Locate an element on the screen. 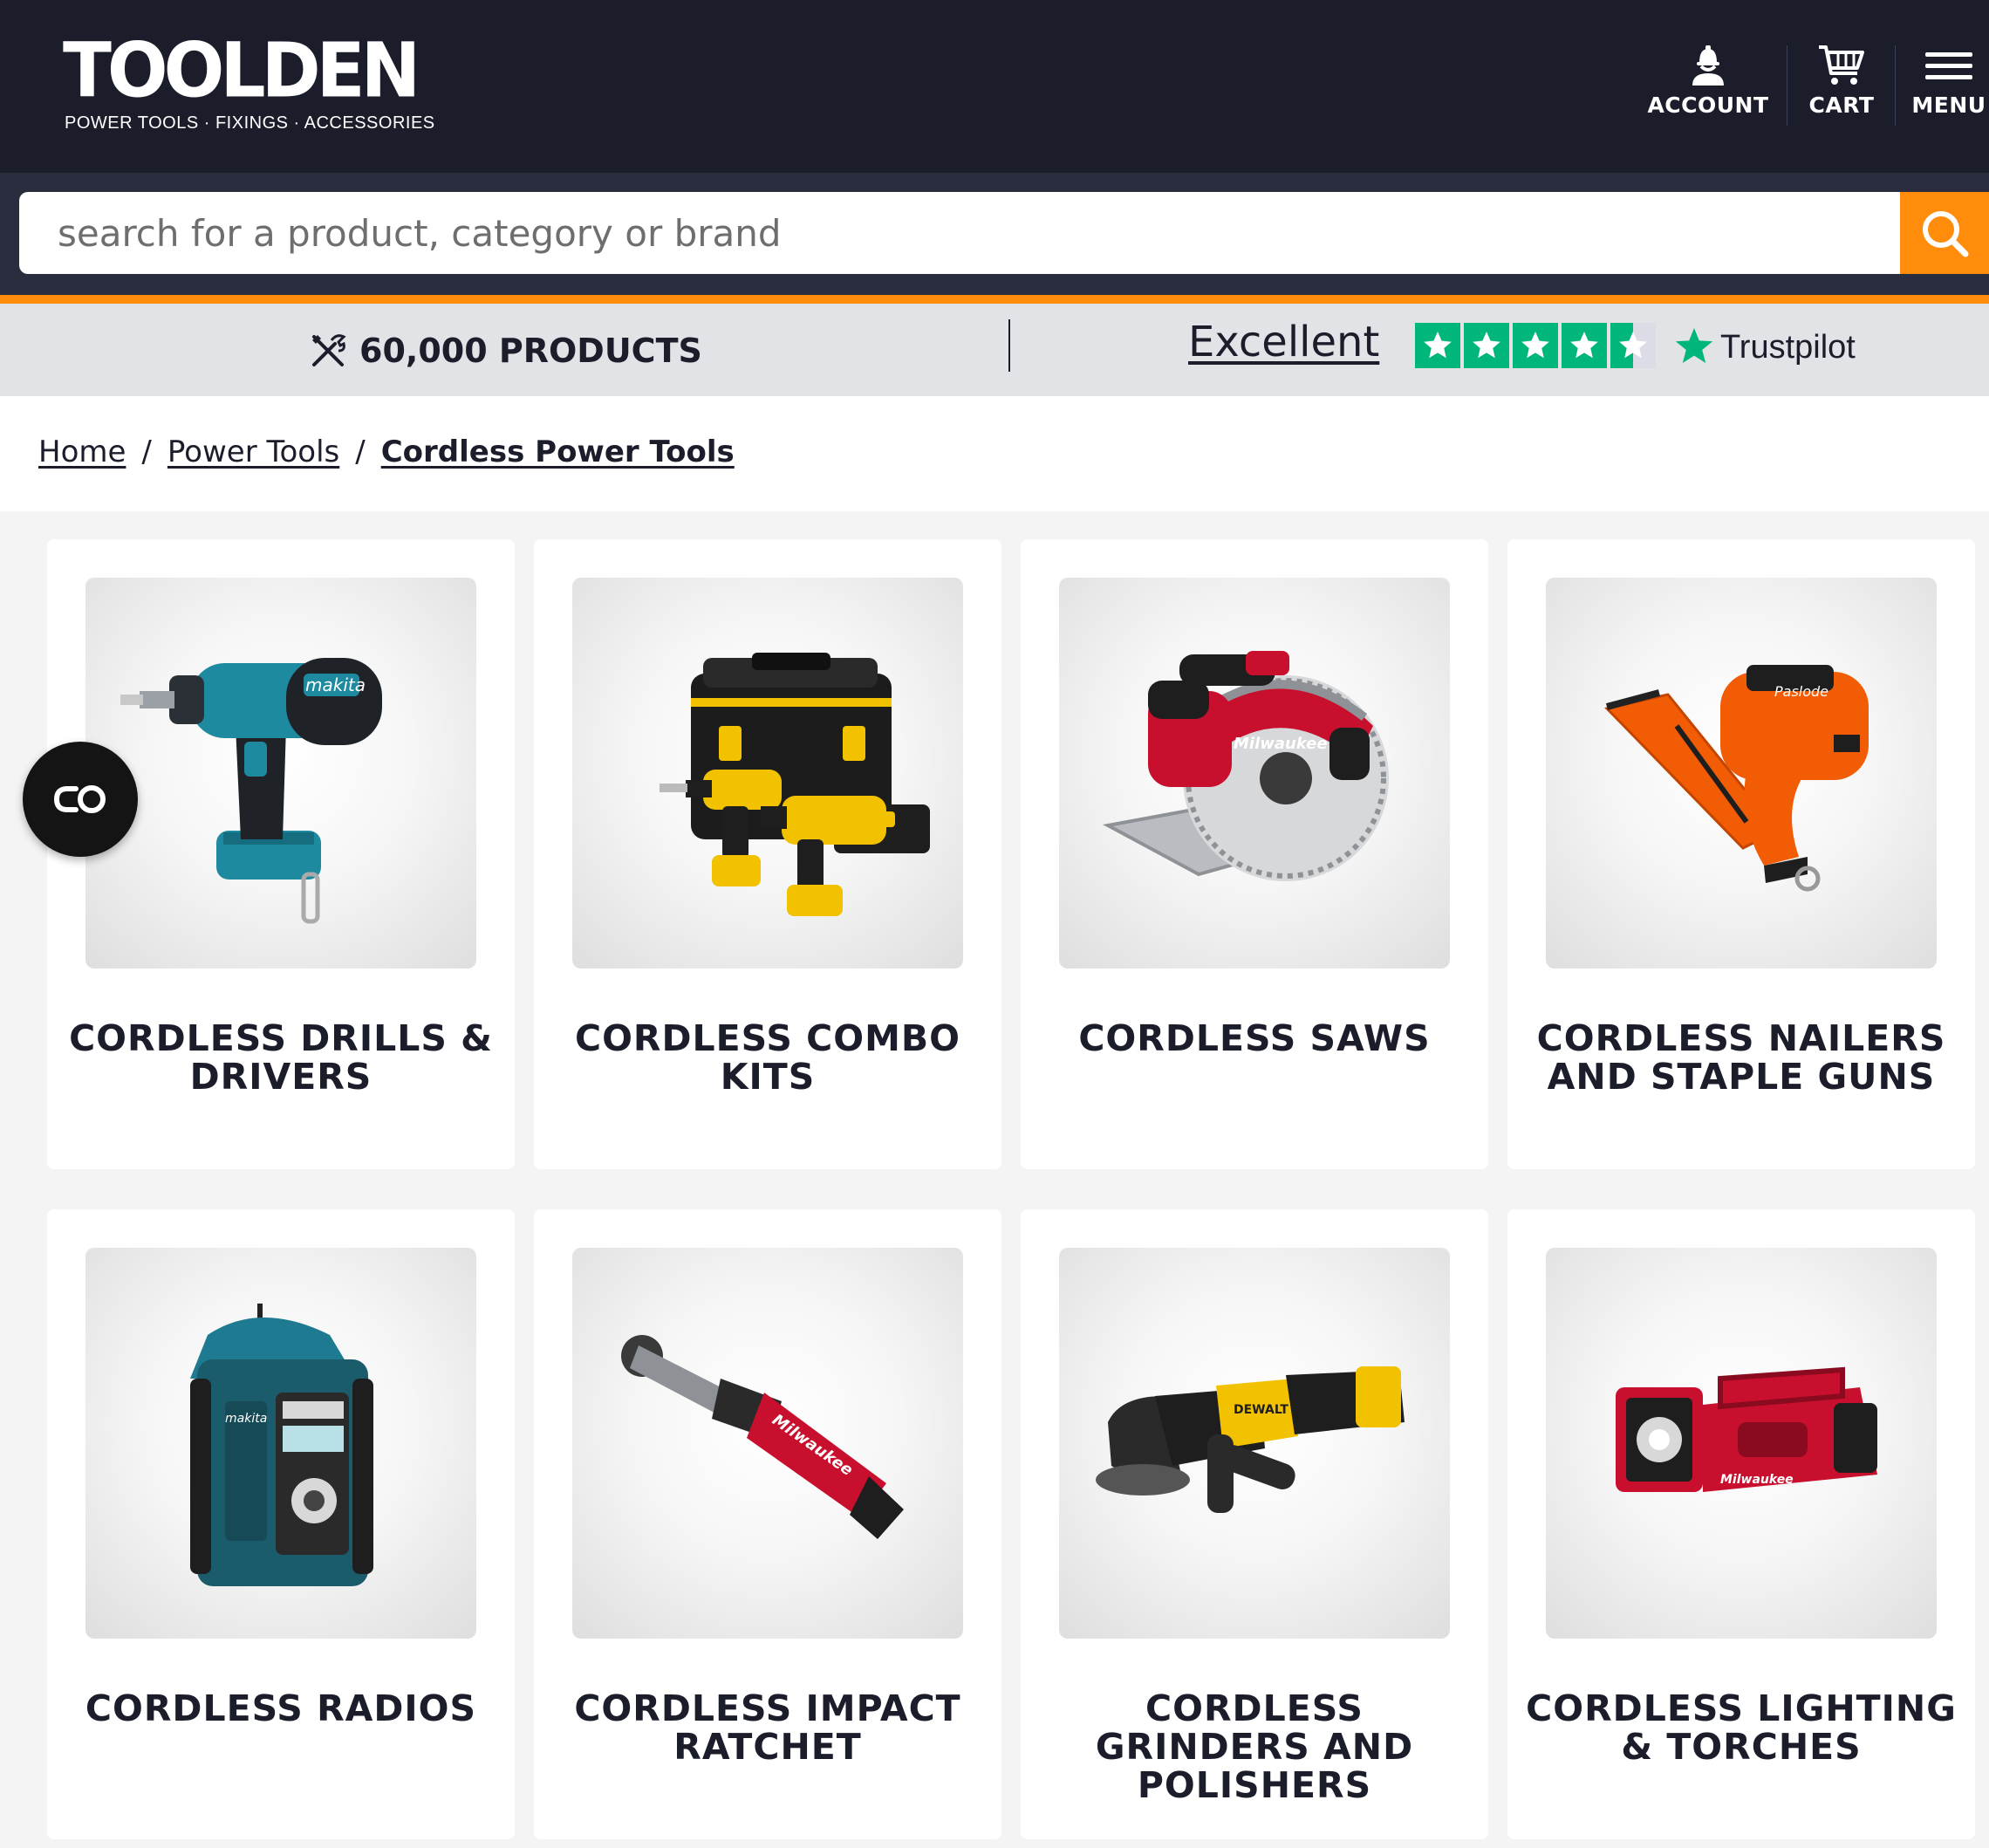 This screenshot has height=1848, width=1989. search-bar is located at coordinates (994, 234).